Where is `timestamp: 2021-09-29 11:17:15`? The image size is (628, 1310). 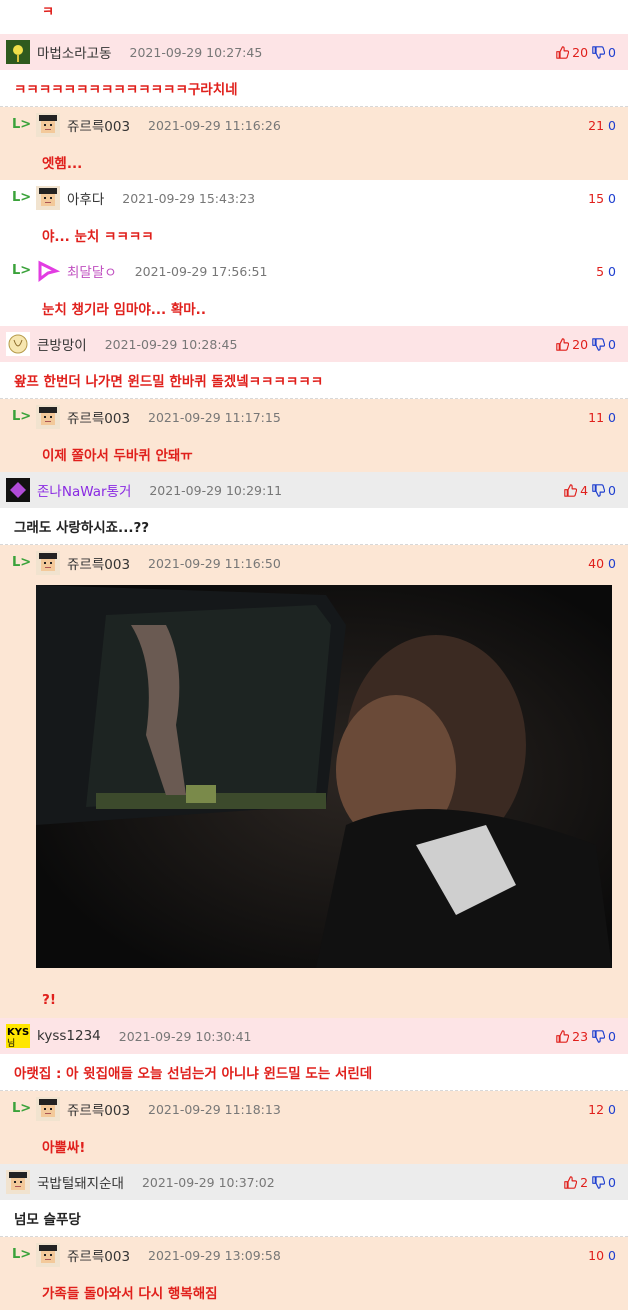 timestamp: 2021-09-29 11:17:15 is located at coordinates (214, 417).